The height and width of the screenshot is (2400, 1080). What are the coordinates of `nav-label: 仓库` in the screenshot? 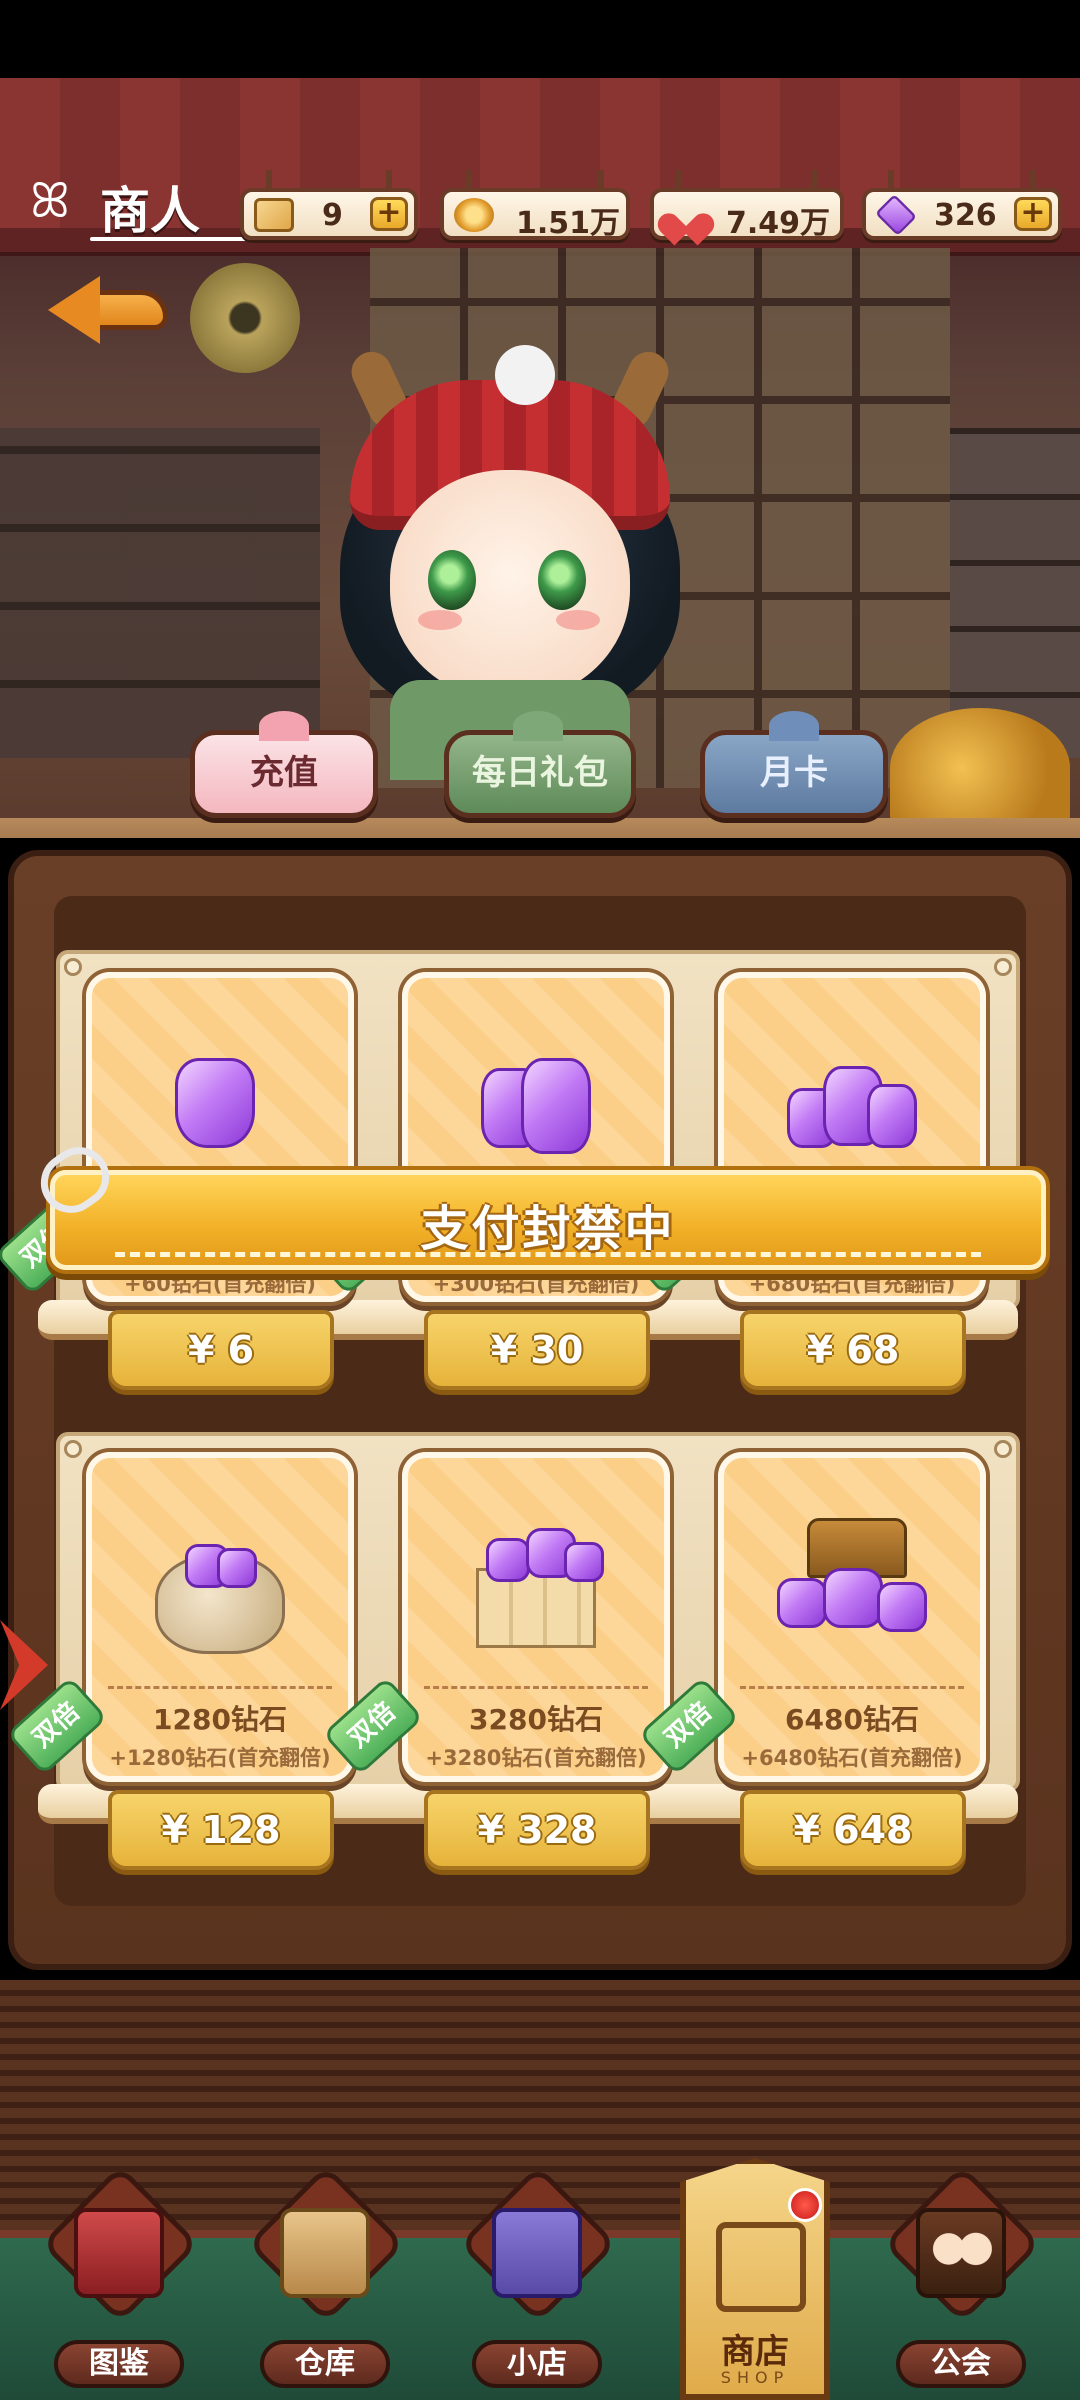 It's located at (325, 2363).